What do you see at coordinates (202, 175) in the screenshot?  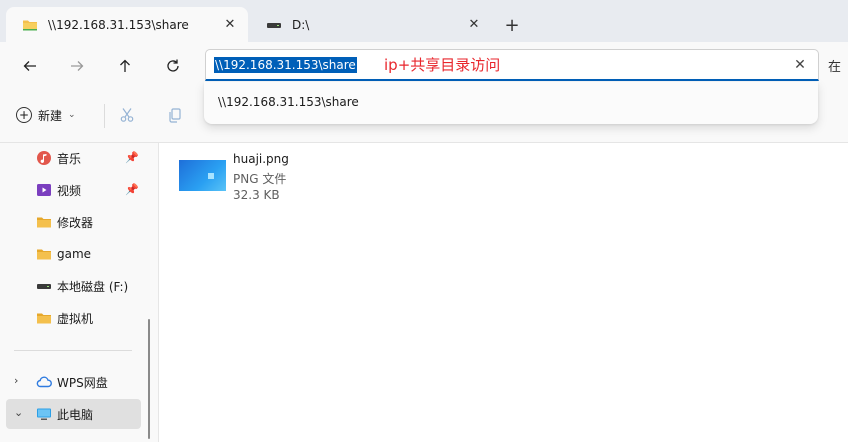 I see `image-thumbnail` at bounding box center [202, 175].